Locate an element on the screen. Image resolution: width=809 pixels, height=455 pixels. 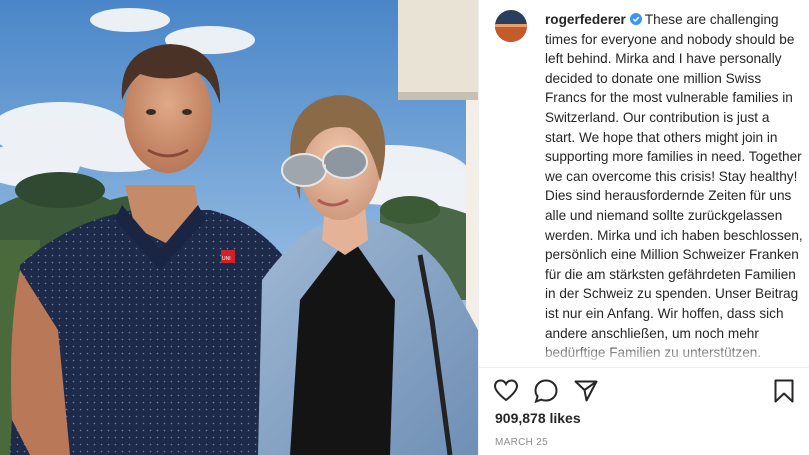
profile-avatar is located at coordinates (511, 26).